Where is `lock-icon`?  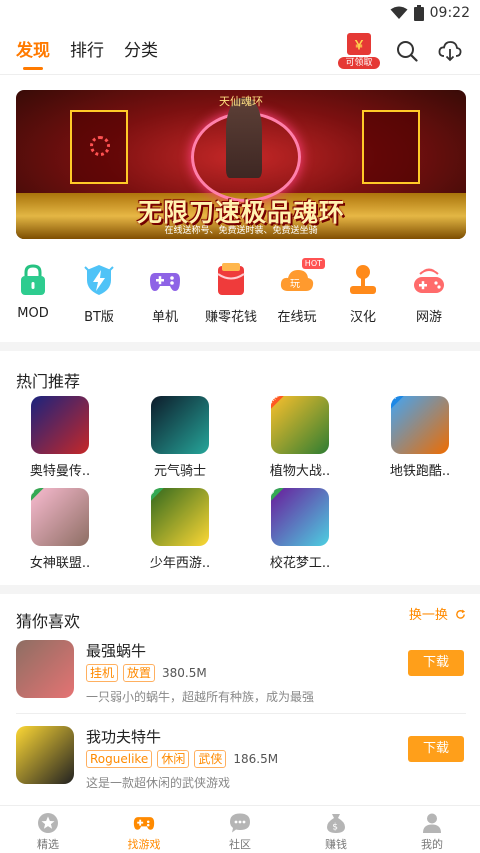 lock-icon is located at coordinates (33, 280).